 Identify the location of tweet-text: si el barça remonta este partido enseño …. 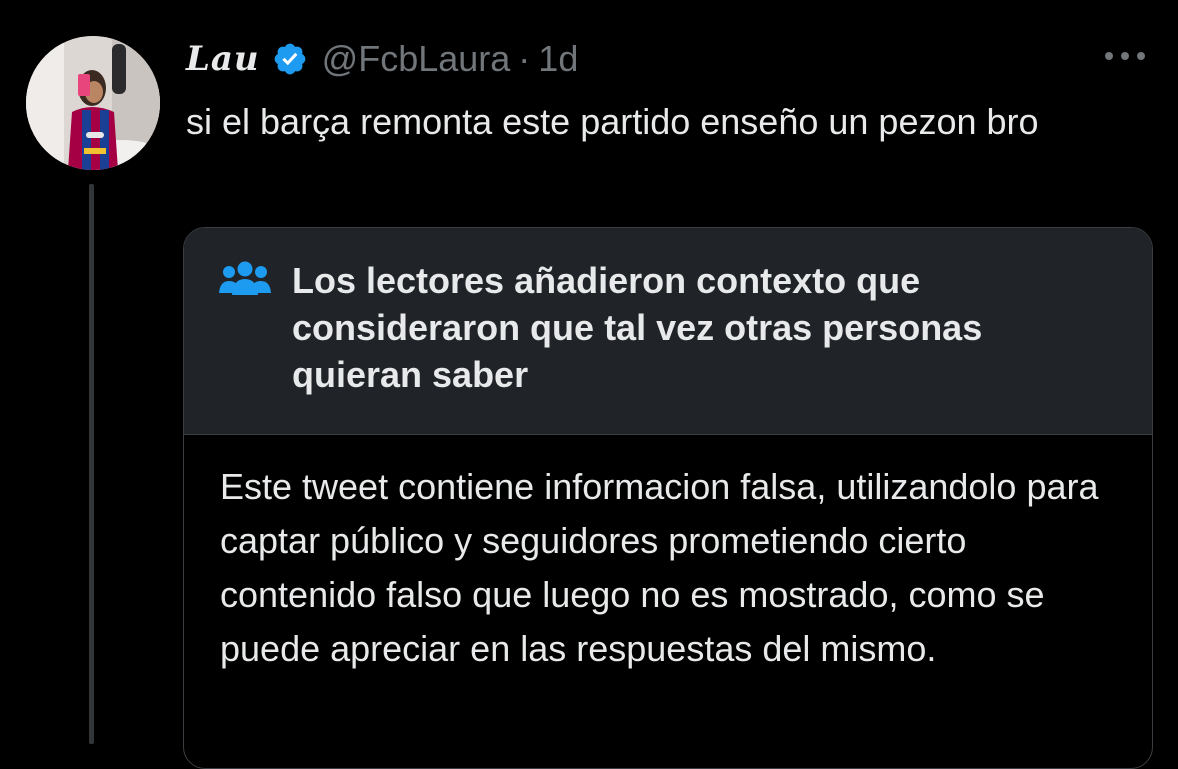
(612, 121).